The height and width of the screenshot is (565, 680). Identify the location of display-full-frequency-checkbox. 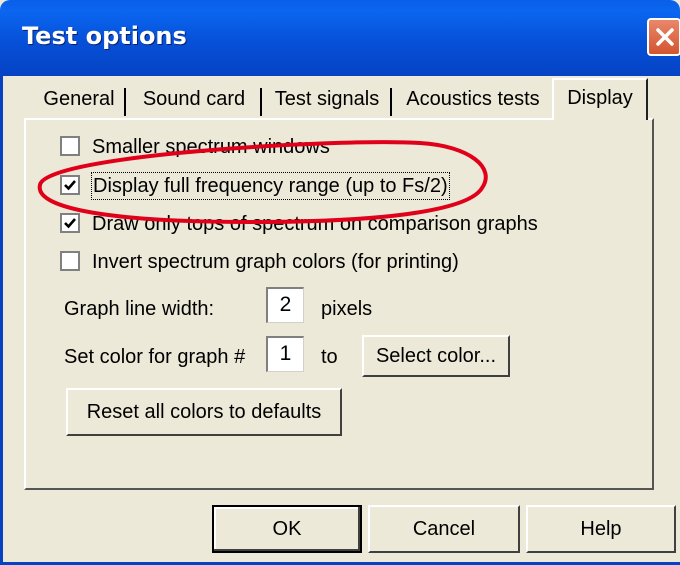
(70, 185).